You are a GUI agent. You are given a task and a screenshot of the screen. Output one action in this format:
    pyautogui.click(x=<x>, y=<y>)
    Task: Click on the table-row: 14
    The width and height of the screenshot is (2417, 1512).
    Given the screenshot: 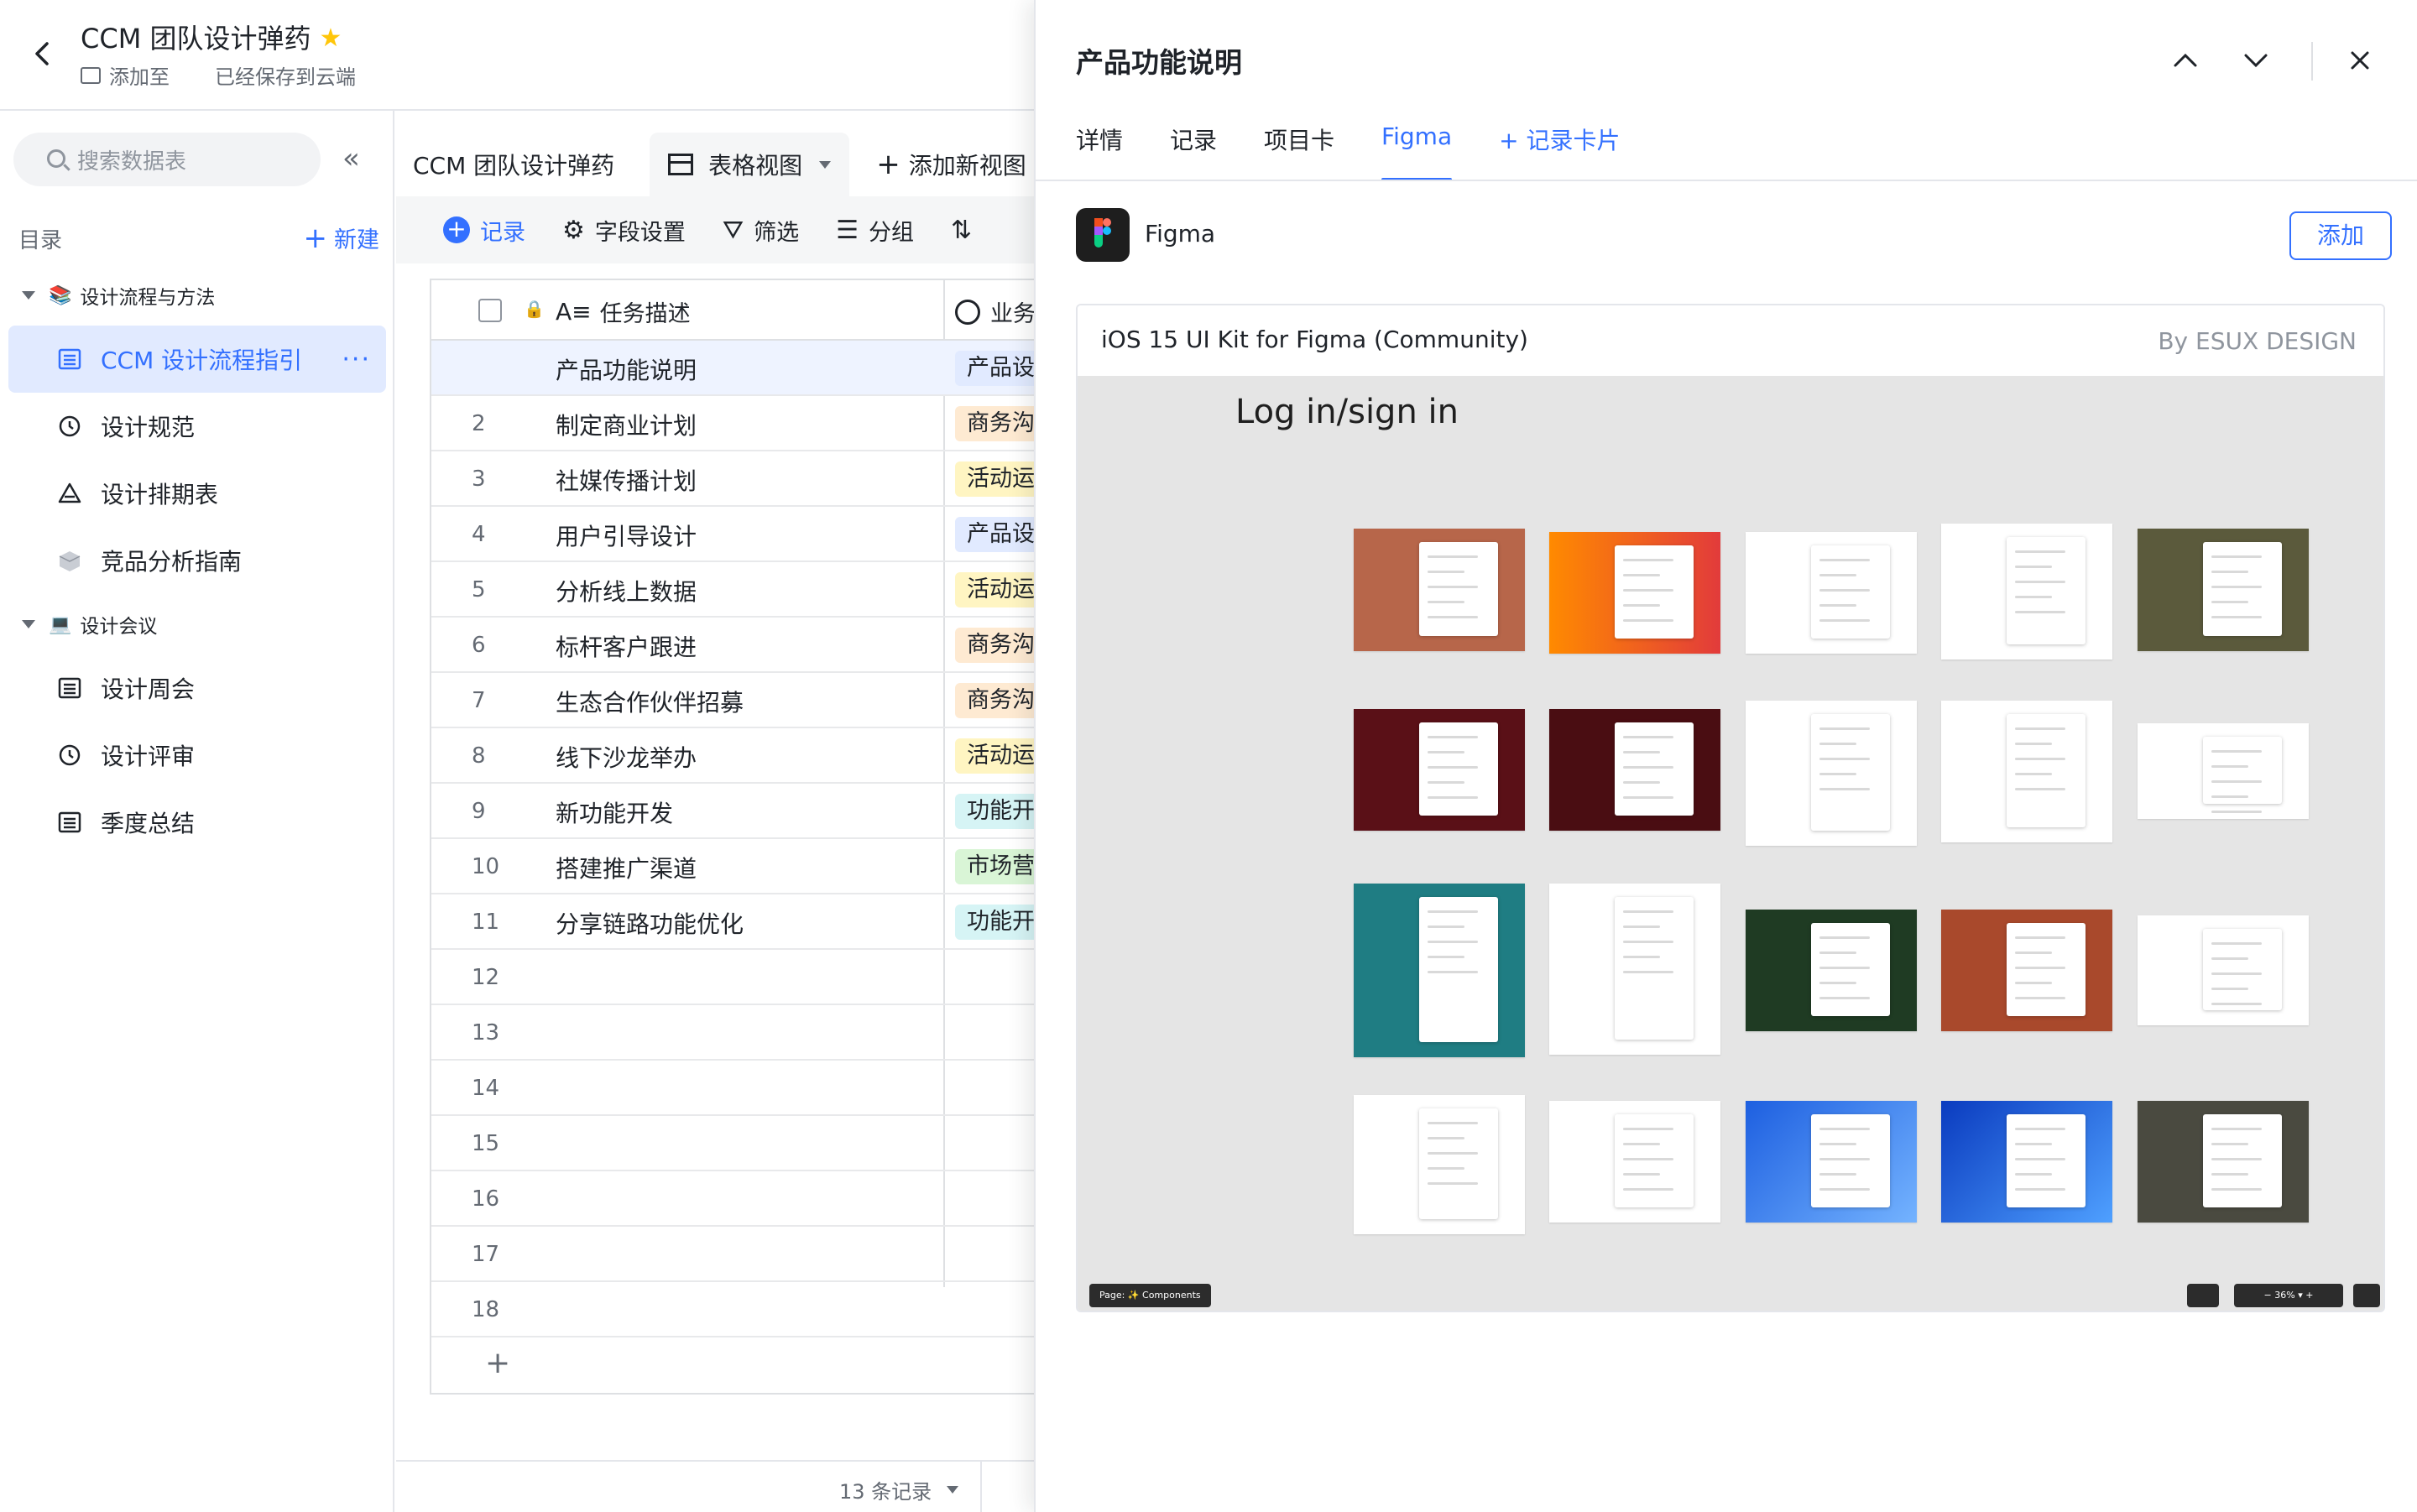 What is the action you would take?
    pyautogui.click(x=736, y=1089)
    